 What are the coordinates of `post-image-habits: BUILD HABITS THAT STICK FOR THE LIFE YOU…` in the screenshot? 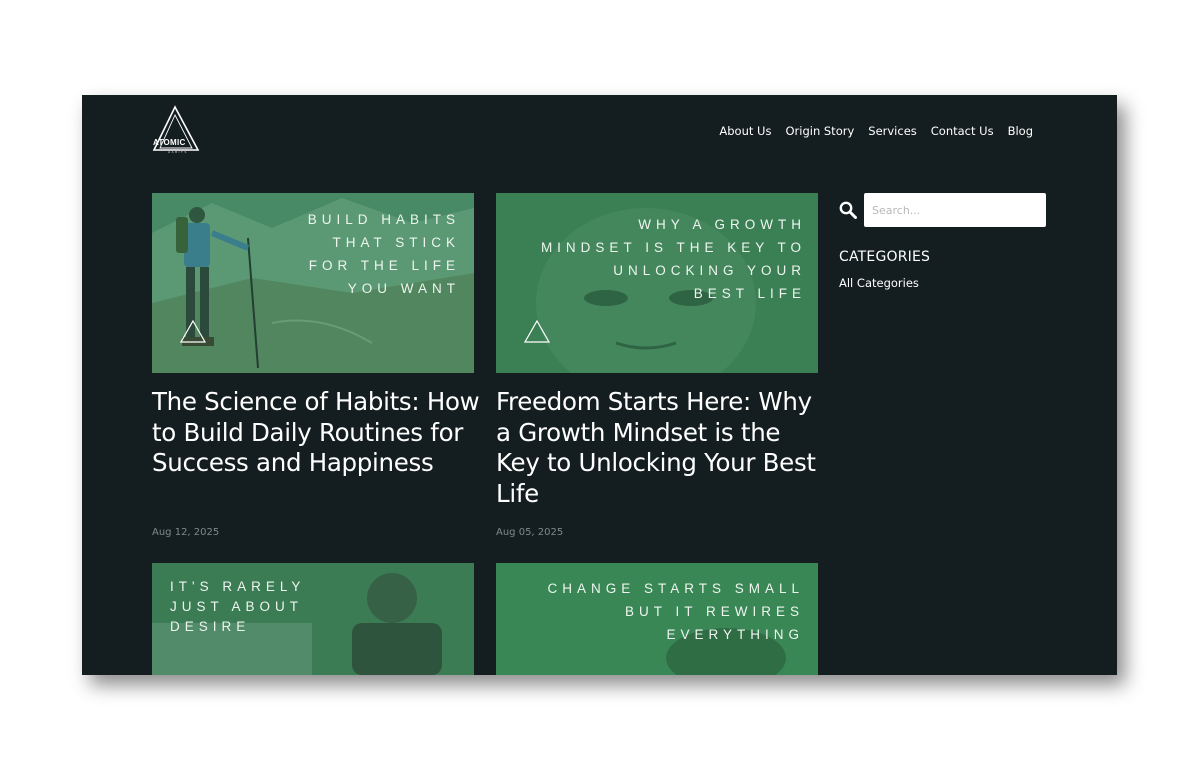 It's located at (313, 283).